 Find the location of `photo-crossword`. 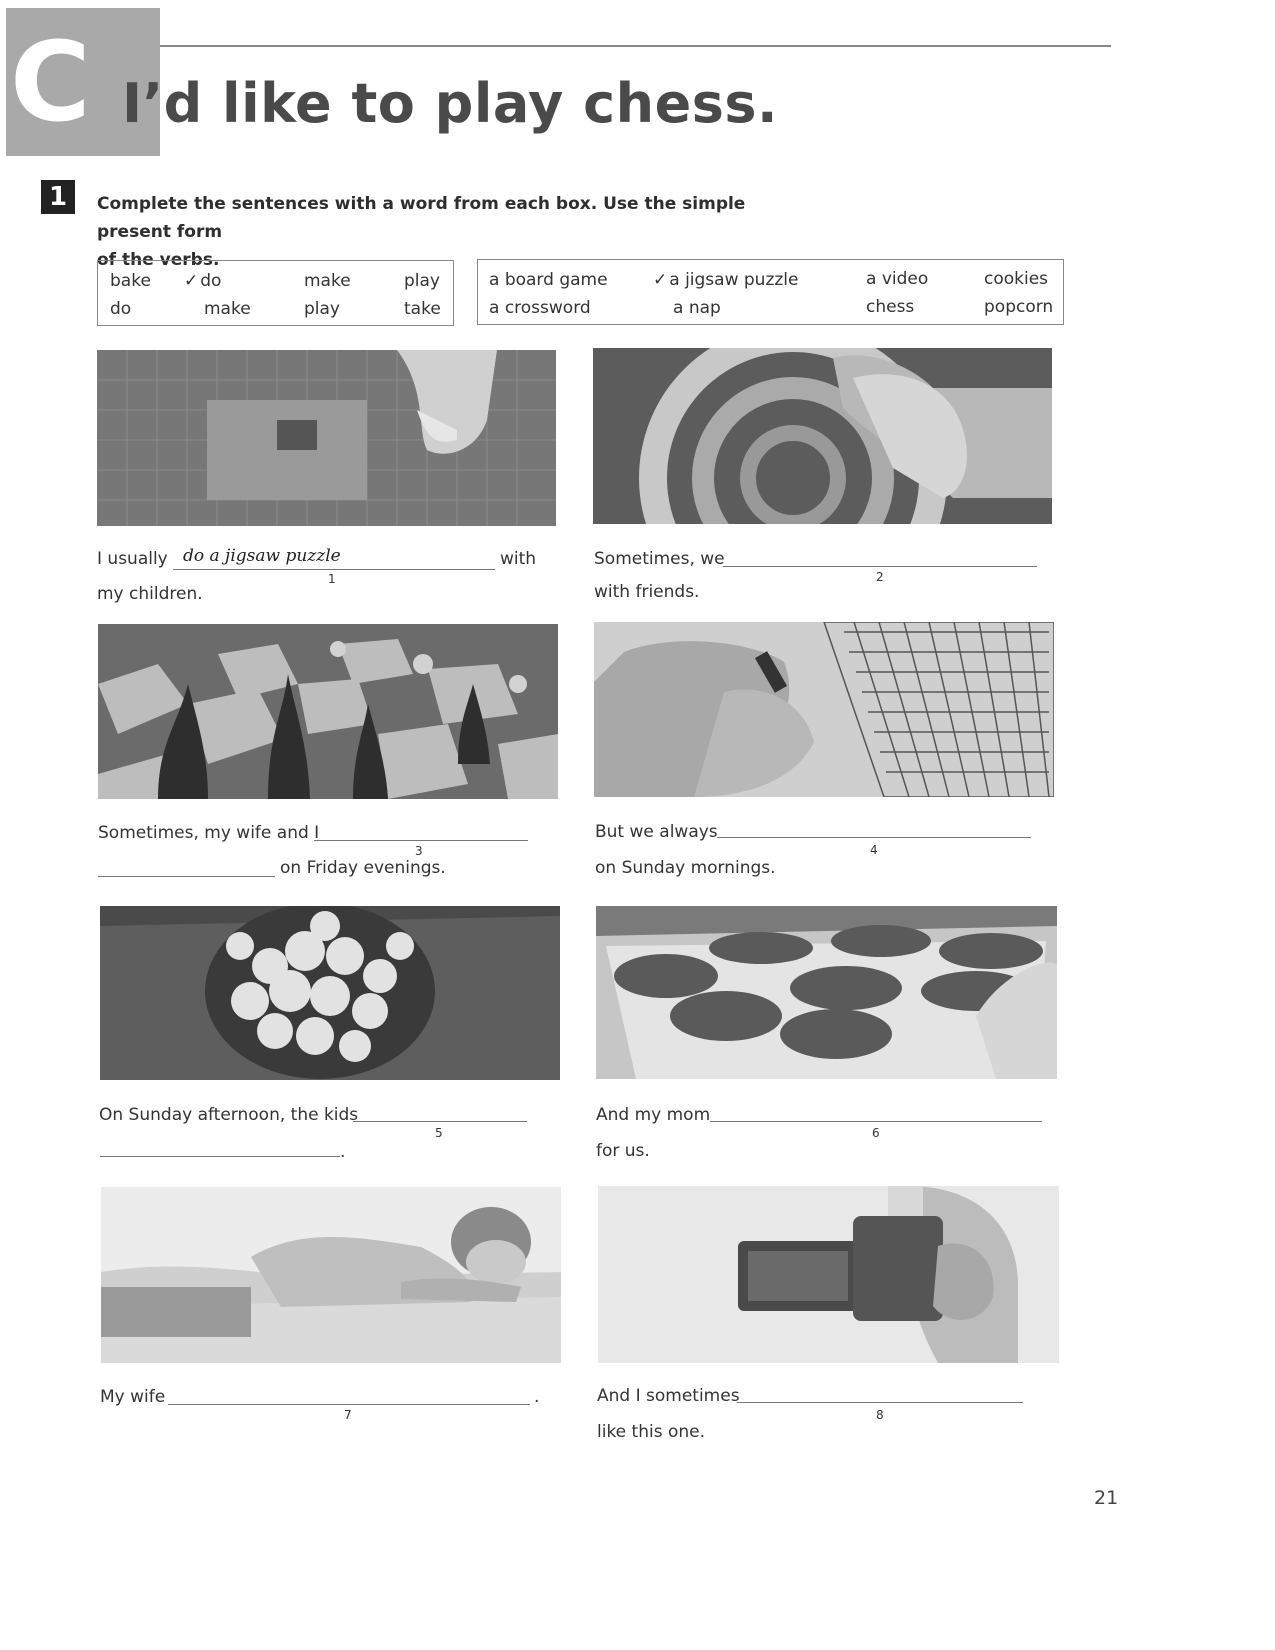

photo-crossword is located at coordinates (824, 709).